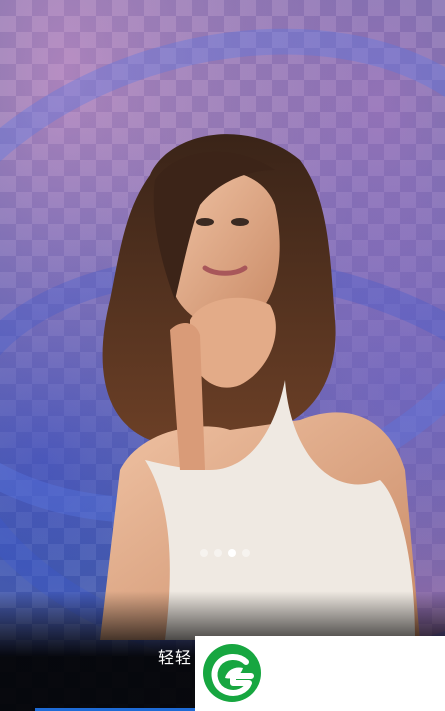  Describe the element at coordinates (232, 553) in the screenshot. I see `page-dot-active` at that location.